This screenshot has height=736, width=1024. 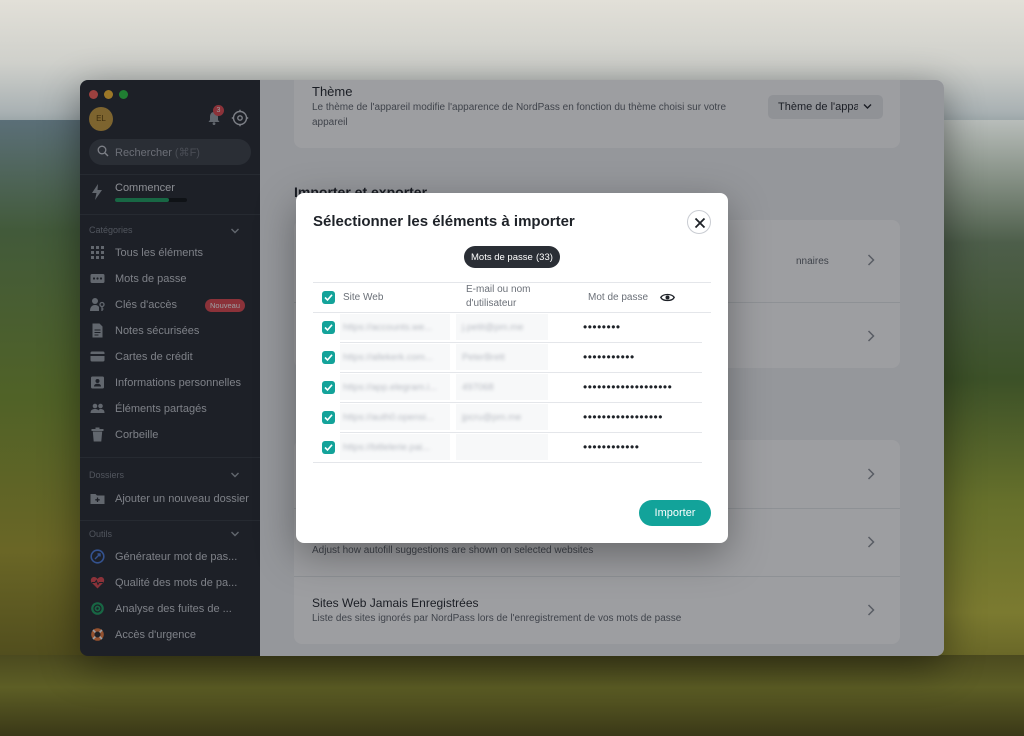 I want to click on close-icon, so click(x=700, y=223).